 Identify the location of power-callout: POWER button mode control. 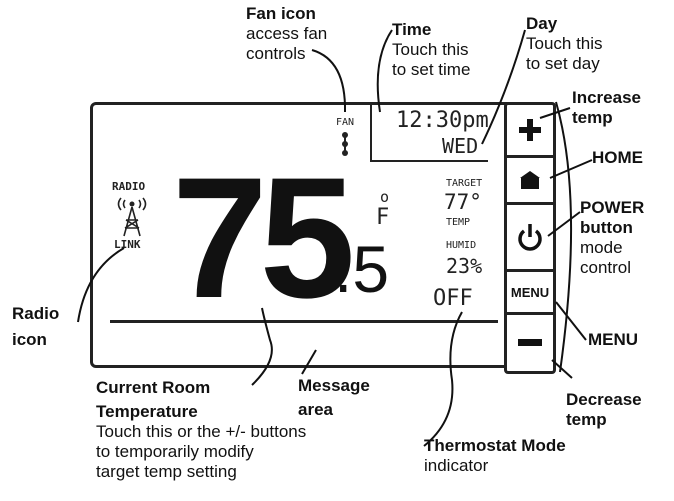
(612, 237).